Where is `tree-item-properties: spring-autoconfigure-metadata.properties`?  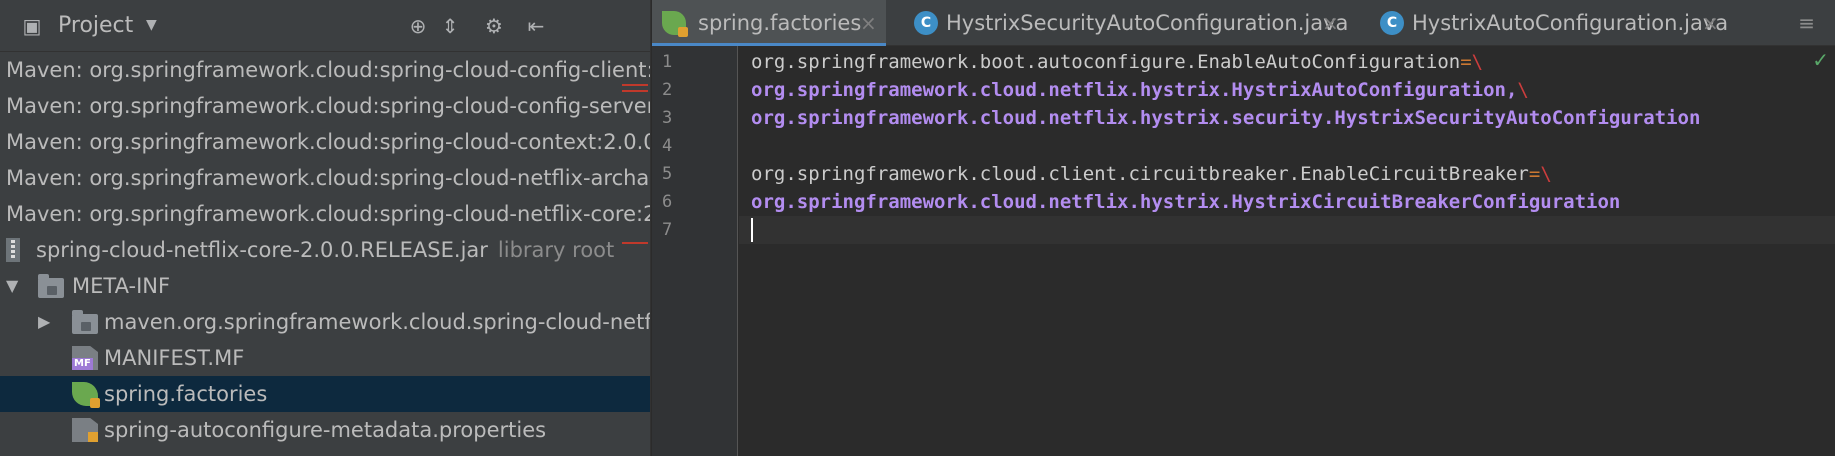
tree-item-properties: spring-autoconfigure-metadata.properties is located at coordinates (325, 430).